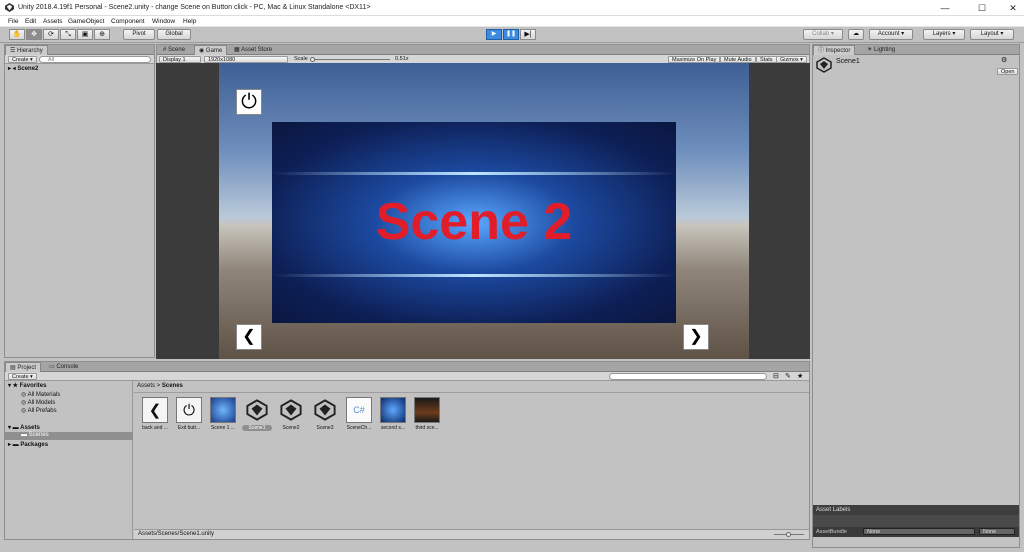 The image size is (1024, 552). What do you see at coordinates (511, 34) in the screenshot?
I see `pause-button: ❚❚` at bounding box center [511, 34].